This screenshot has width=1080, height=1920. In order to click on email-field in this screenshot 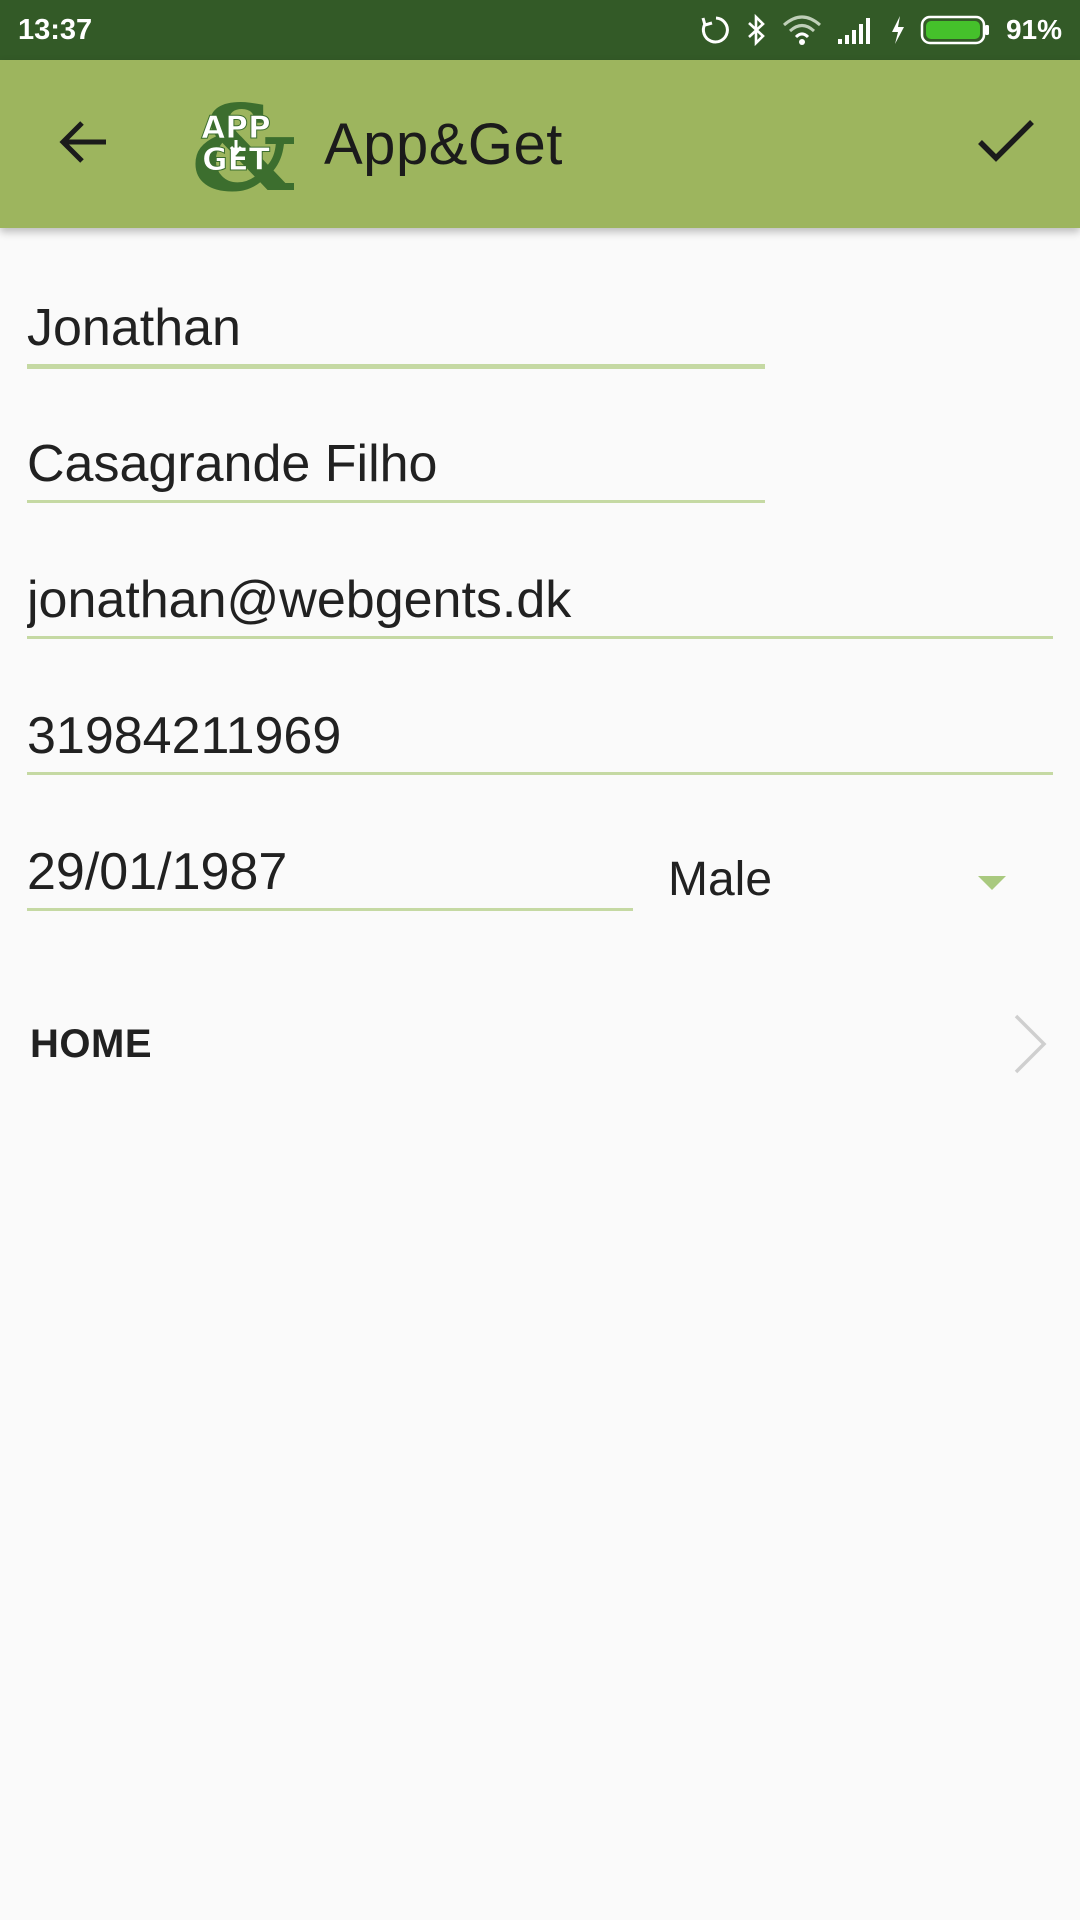, I will do `click(540, 601)`.